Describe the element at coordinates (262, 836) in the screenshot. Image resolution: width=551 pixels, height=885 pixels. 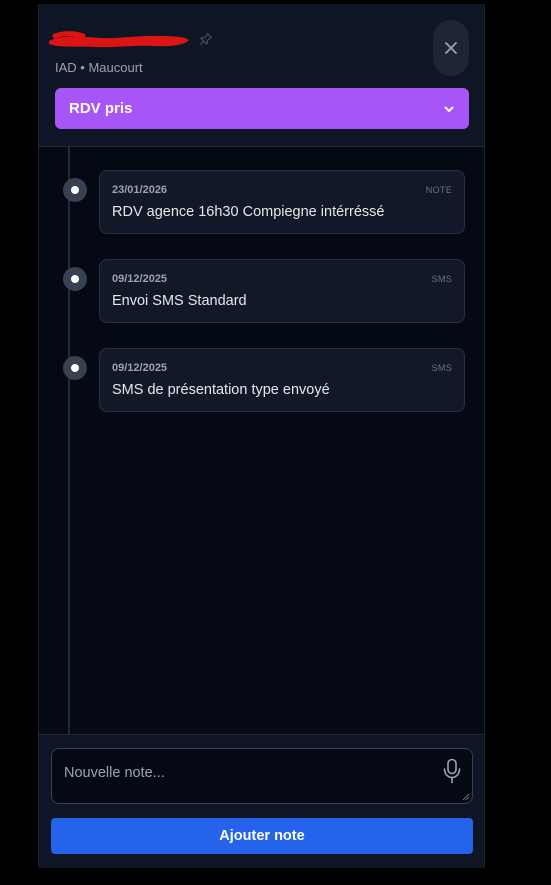
I see `add-note-button: Ajouter note` at that location.